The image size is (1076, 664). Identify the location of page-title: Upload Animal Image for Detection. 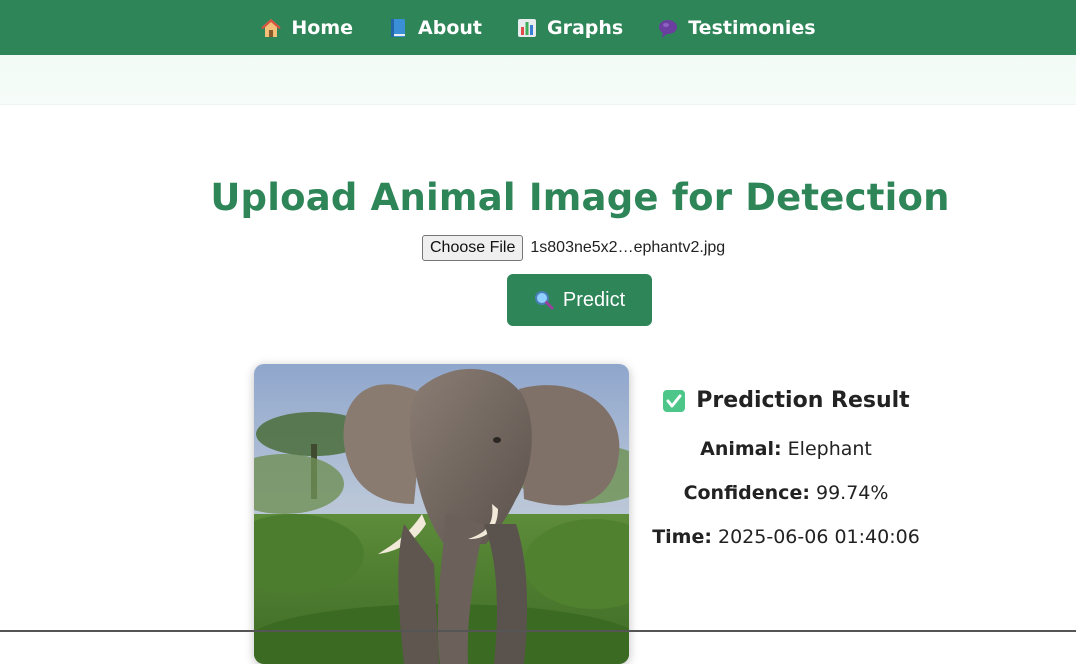
(580, 197).